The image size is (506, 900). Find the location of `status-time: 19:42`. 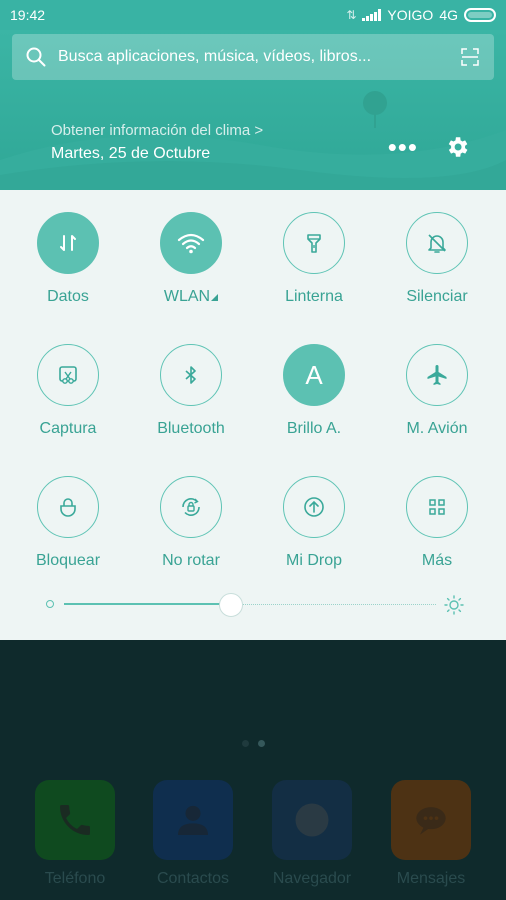

status-time: 19:42 is located at coordinates (28, 15).